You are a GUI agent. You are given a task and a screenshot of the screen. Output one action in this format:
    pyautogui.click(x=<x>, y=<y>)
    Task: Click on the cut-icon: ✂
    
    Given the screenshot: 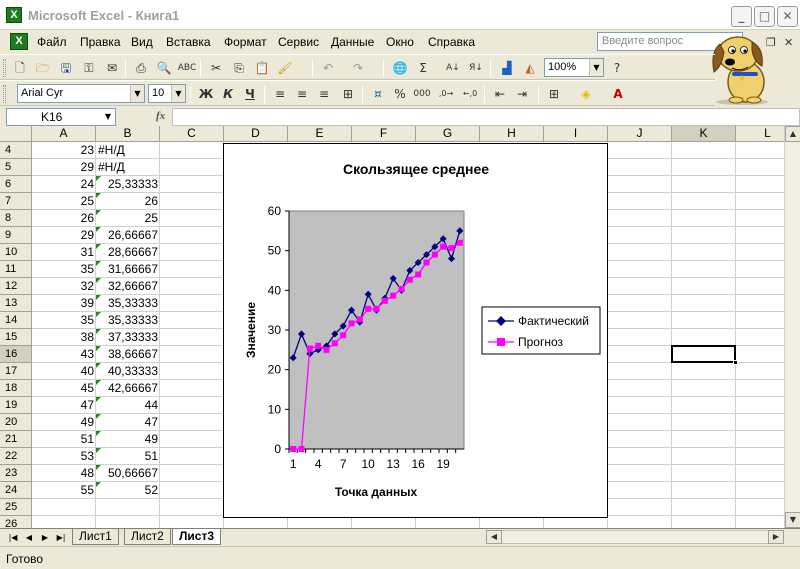 What is the action you would take?
    pyautogui.click(x=216, y=68)
    